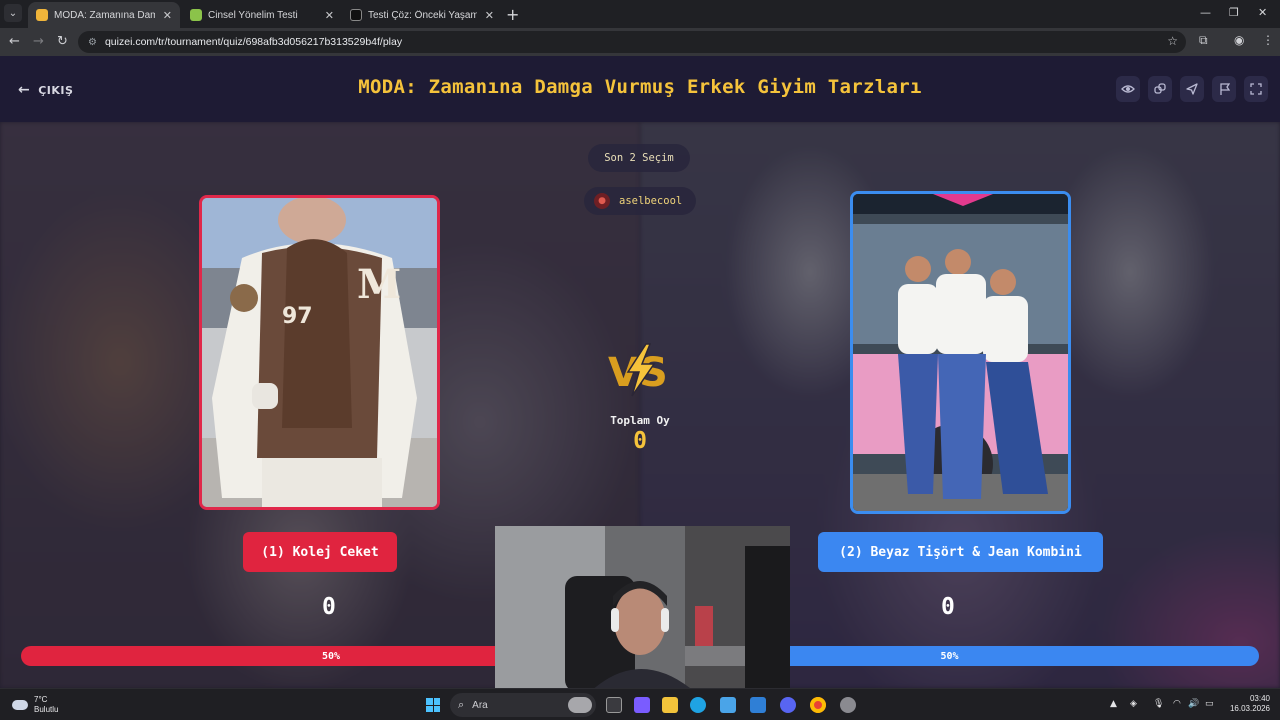 The image size is (1280, 720). What do you see at coordinates (320, 552) in the screenshot?
I see `option-1-button: (1) Kolej Ceket` at bounding box center [320, 552].